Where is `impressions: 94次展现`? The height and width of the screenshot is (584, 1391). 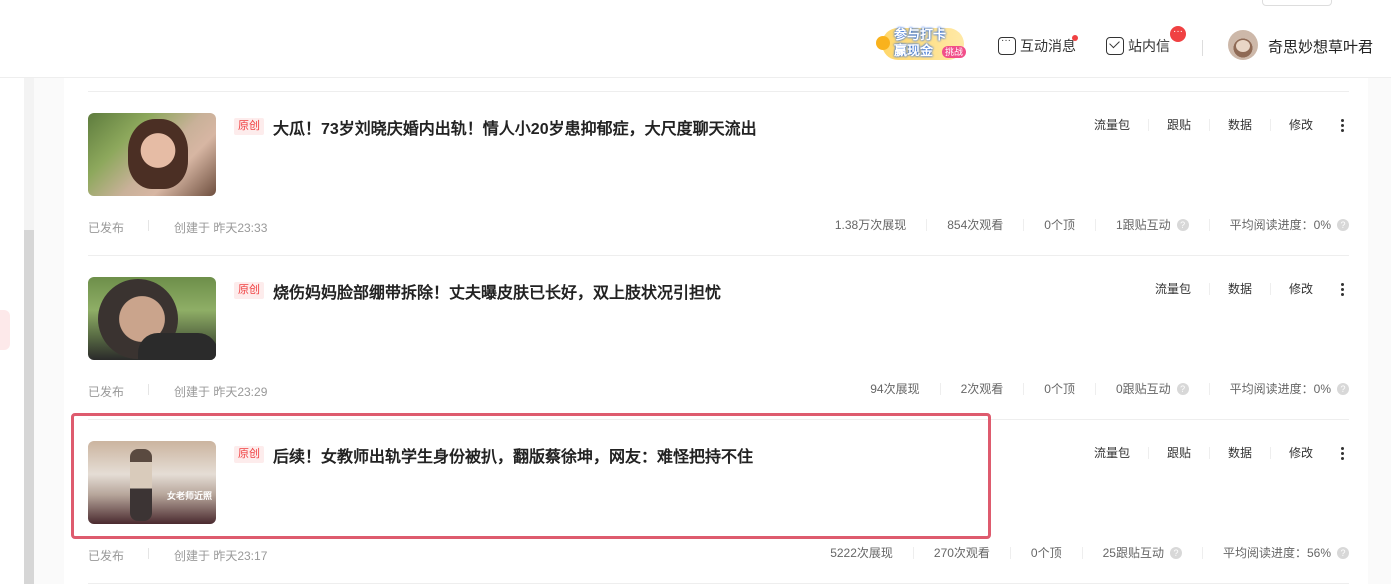
impressions: 94次展现 is located at coordinates (895, 389).